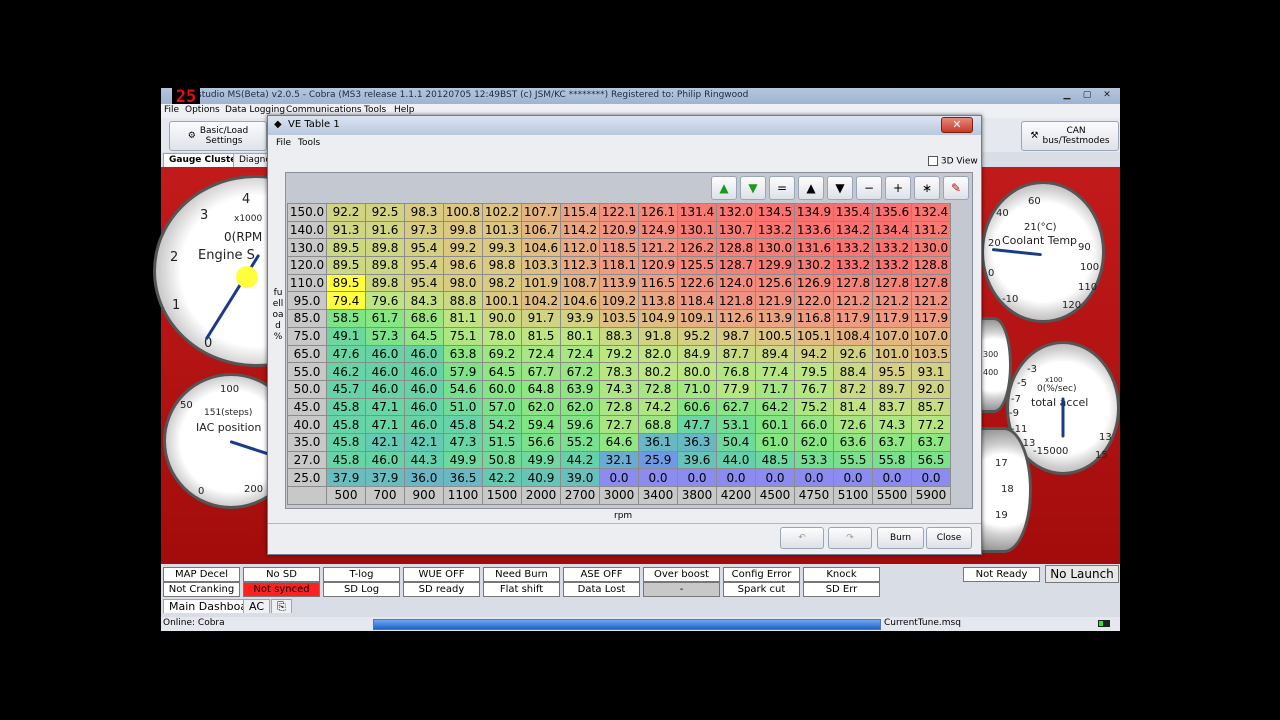 This screenshot has width=1280, height=720. I want to click on ve-cell: 98.8, so click(502, 265).